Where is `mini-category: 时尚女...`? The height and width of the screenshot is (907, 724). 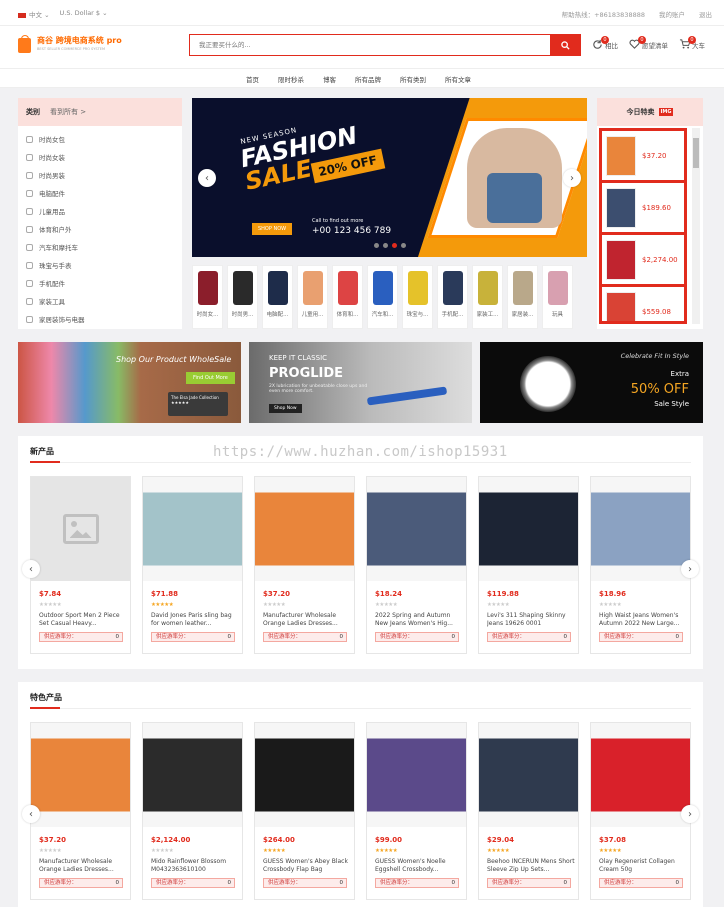 mini-category: 时尚女... is located at coordinates (207, 297).